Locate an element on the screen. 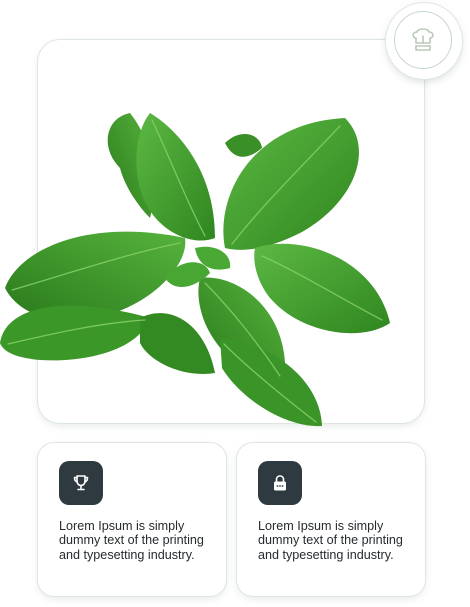 This screenshot has height=607, width=470. lock-icon is located at coordinates (280, 483).